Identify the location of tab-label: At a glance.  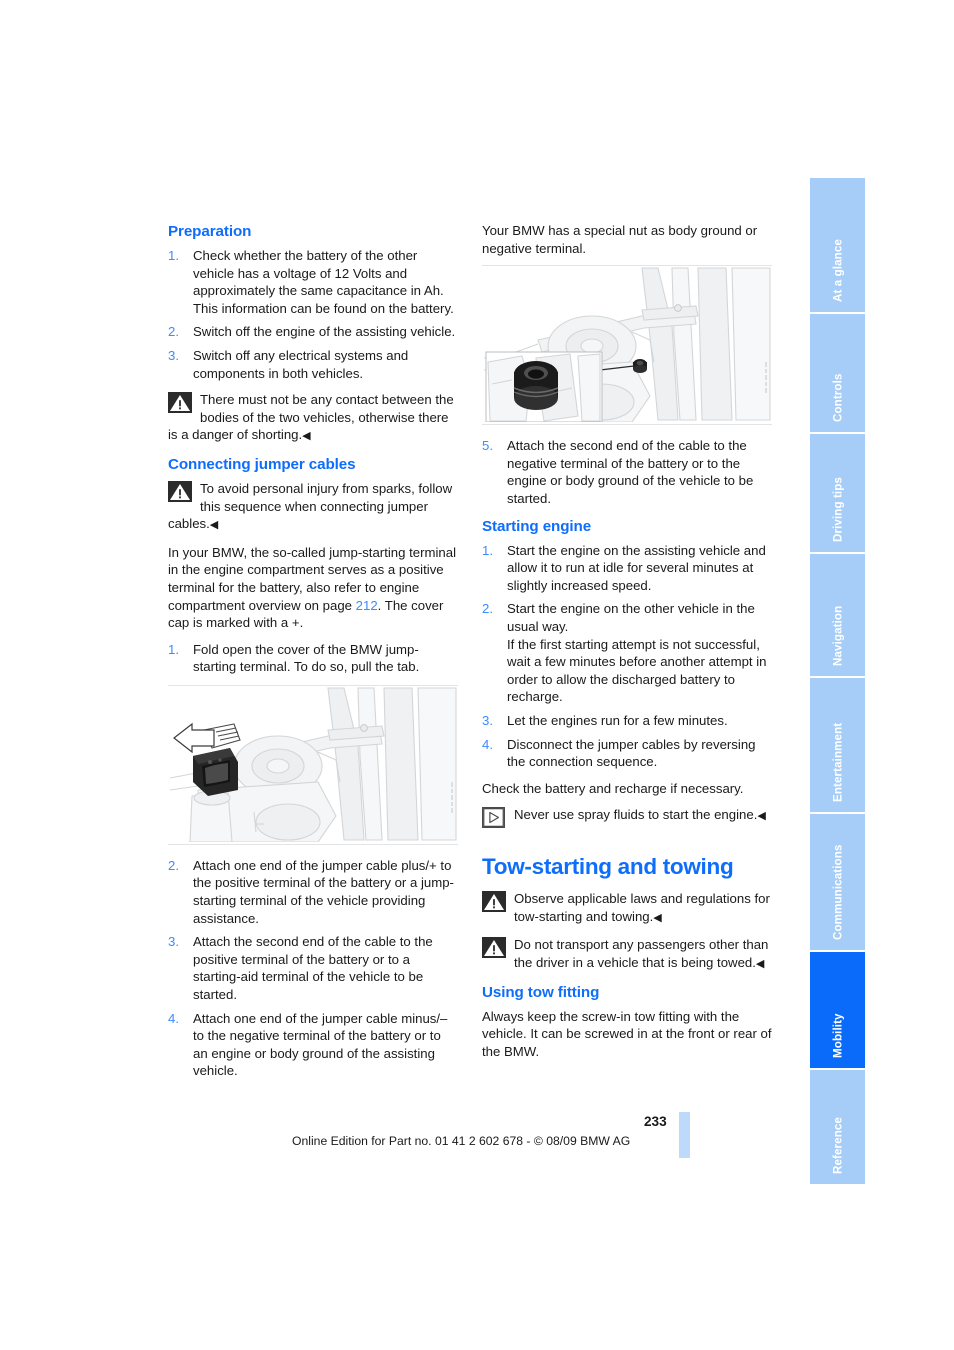
(837, 270).